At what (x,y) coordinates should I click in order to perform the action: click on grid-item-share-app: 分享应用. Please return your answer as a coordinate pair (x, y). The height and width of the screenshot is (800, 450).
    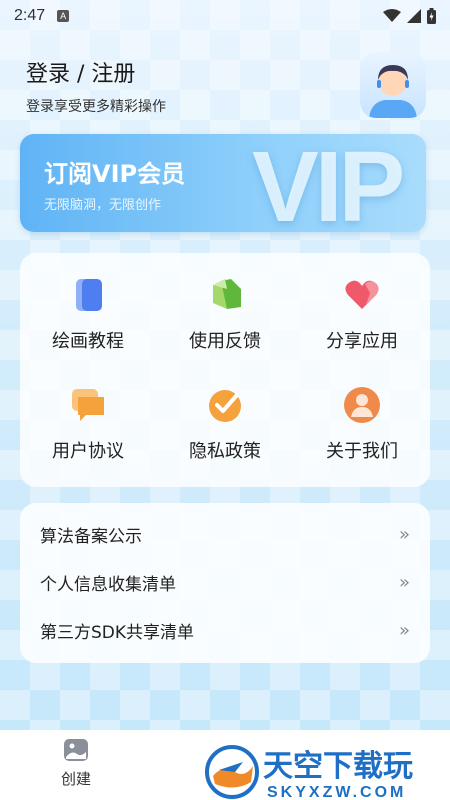
    Looking at the image, I should click on (362, 303).